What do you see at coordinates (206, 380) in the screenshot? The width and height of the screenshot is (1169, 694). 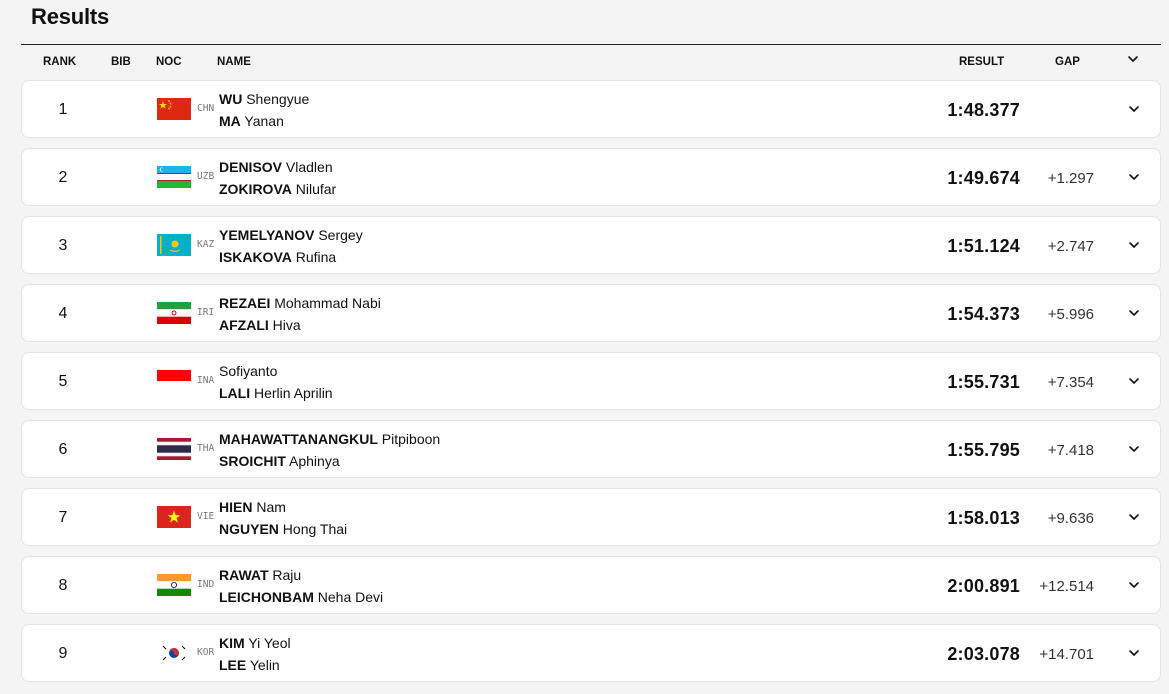 I see `noc-code: INA` at bounding box center [206, 380].